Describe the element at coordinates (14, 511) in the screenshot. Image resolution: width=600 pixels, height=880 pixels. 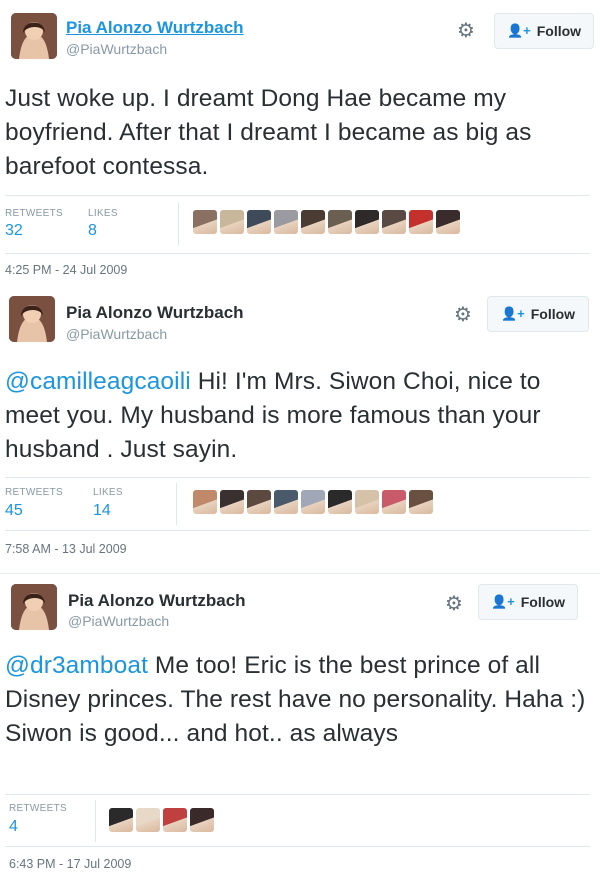
I see `retweets-count: 45` at that location.